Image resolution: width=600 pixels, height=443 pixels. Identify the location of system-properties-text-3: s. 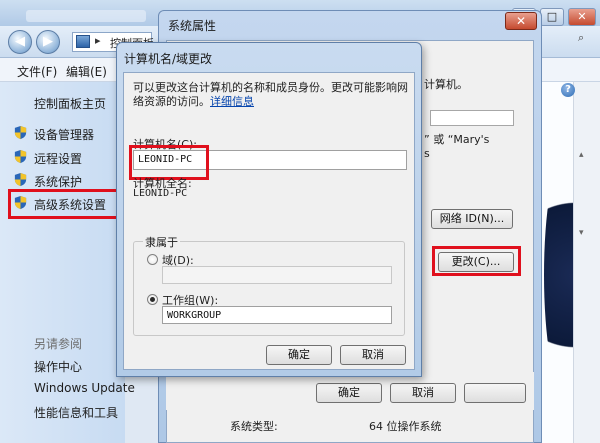
(427, 153).